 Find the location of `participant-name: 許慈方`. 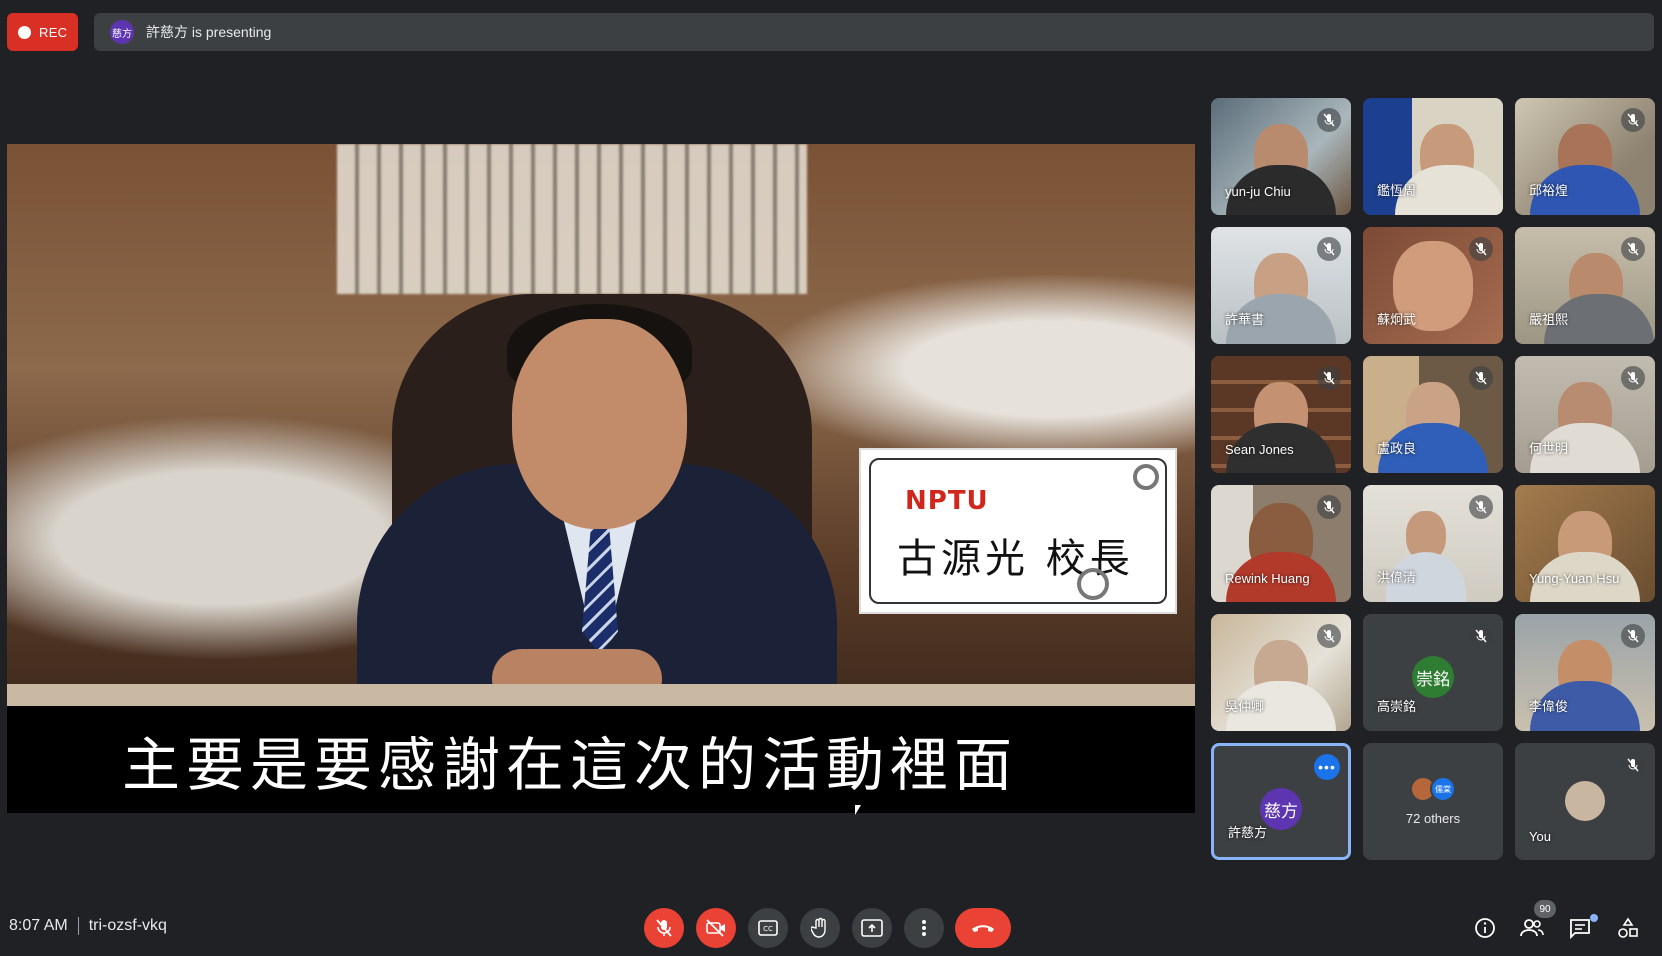

participant-name: 許慈方 is located at coordinates (1248, 832).